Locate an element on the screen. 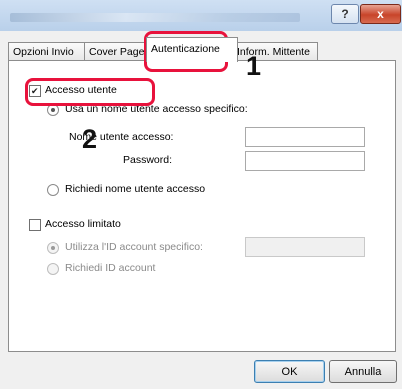  callout-number-2: 2 is located at coordinates (90, 139).